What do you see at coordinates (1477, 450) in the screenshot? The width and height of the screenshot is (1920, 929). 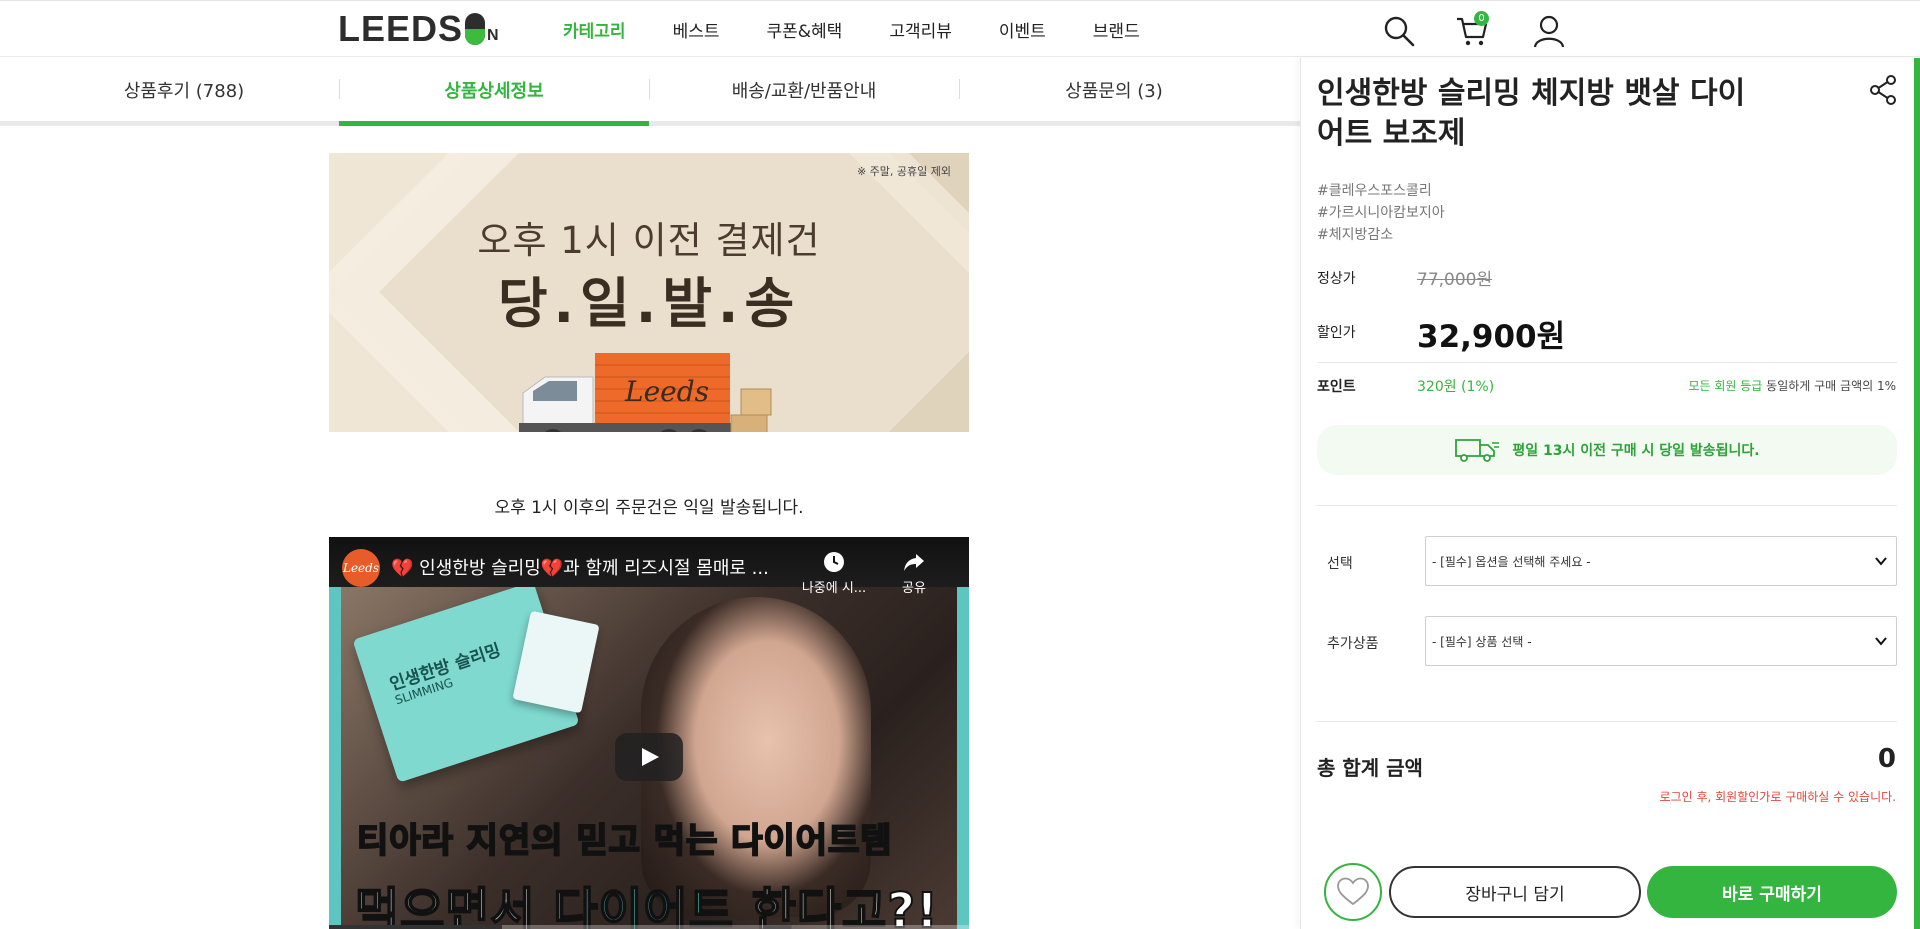 I see `delivery-truck-icon` at bounding box center [1477, 450].